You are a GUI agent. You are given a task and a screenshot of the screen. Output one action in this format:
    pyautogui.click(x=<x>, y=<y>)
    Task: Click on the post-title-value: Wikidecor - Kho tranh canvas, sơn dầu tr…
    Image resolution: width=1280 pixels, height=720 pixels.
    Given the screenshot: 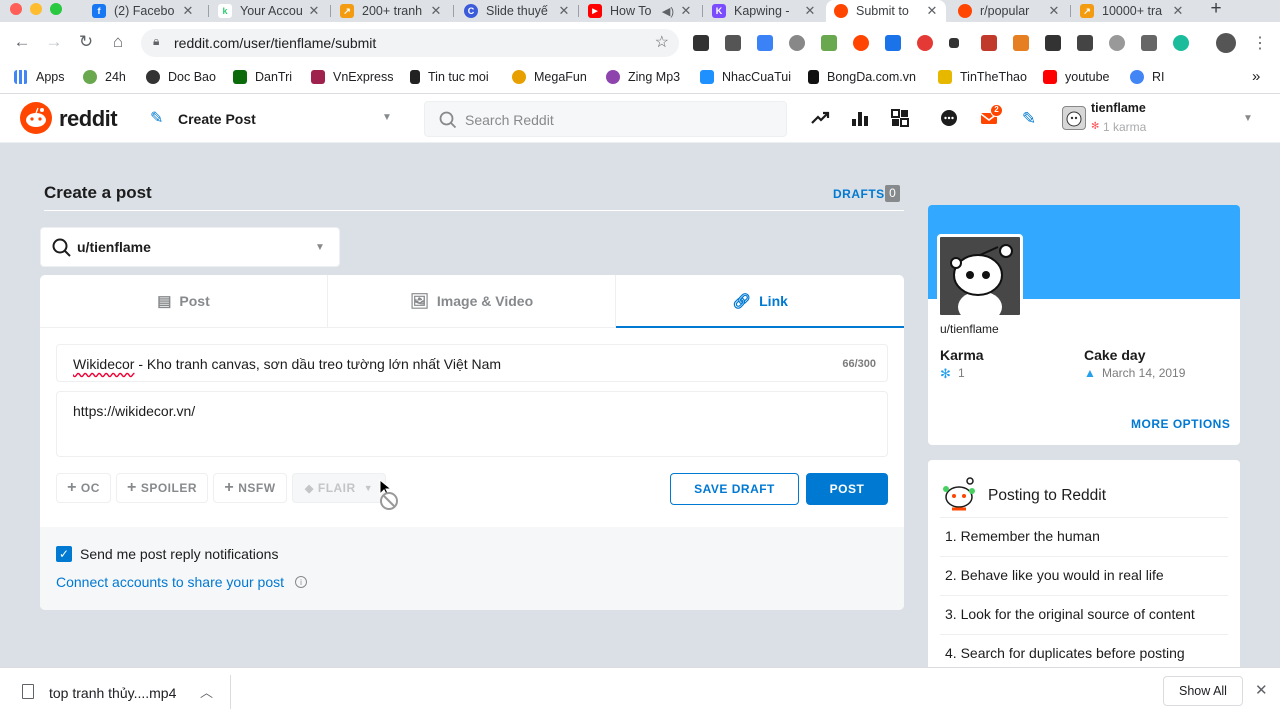 What is the action you would take?
    pyautogui.click(x=287, y=364)
    